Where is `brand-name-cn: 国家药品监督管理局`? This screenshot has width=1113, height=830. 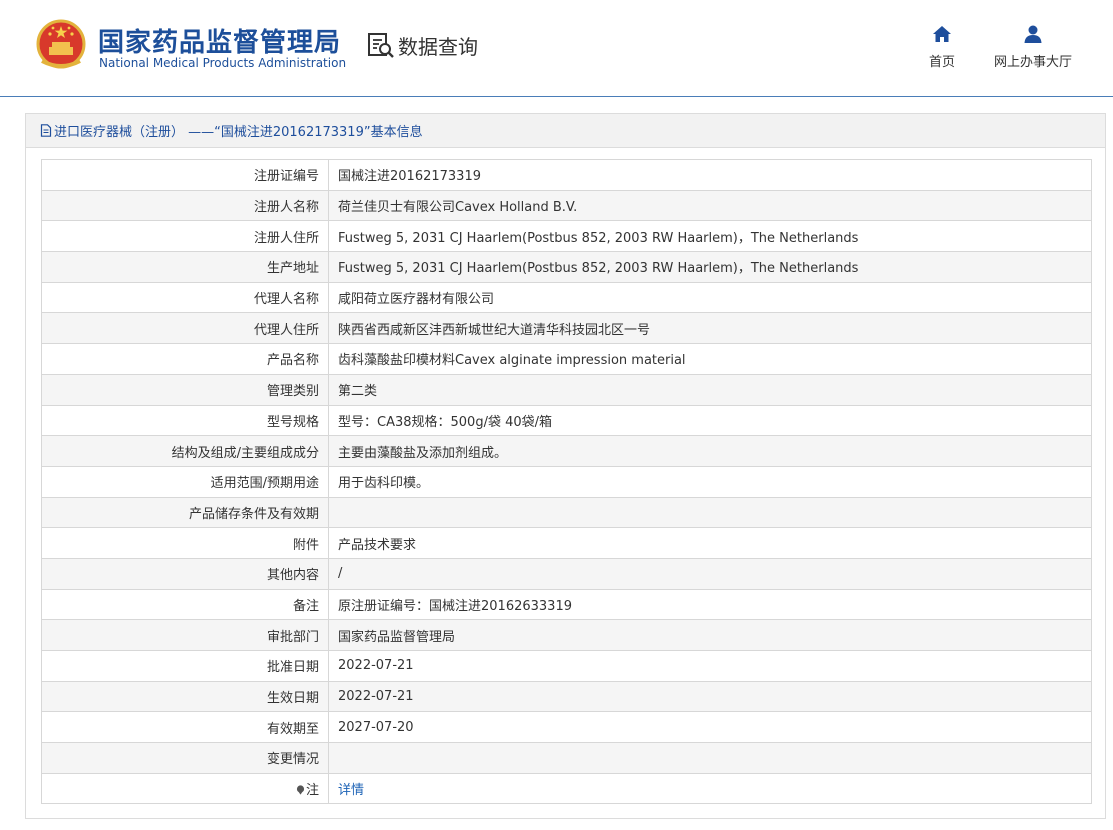
brand-name-cn: 国家药品监督管理局 is located at coordinates (220, 43).